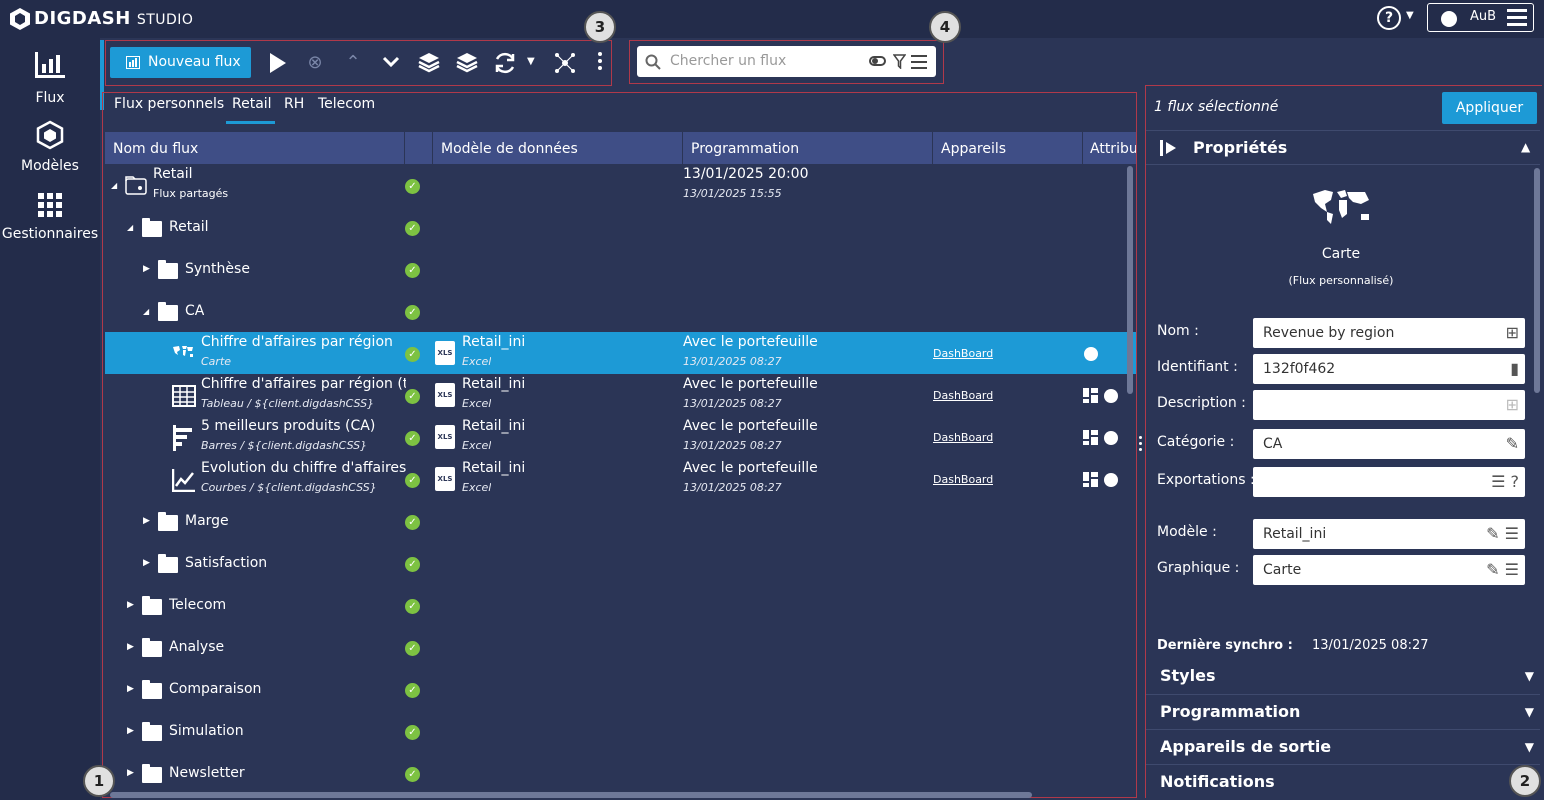  What do you see at coordinates (1216, 107) in the screenshot?
I see `selection-count: 1 flux sélectionné` at bounding box center [1216, 107].